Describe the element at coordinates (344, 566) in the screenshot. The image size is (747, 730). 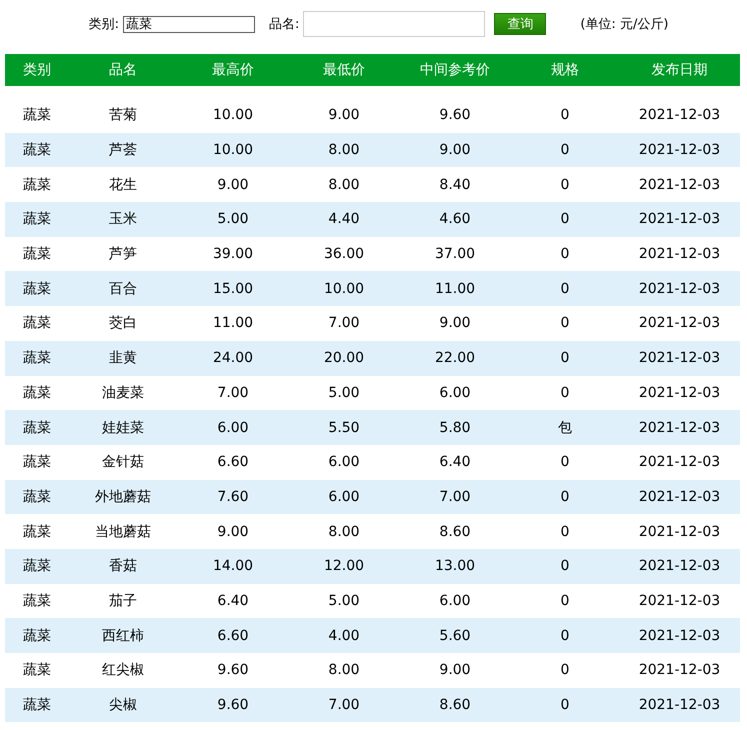
I see `table-cell-text: 12.00` at that location.